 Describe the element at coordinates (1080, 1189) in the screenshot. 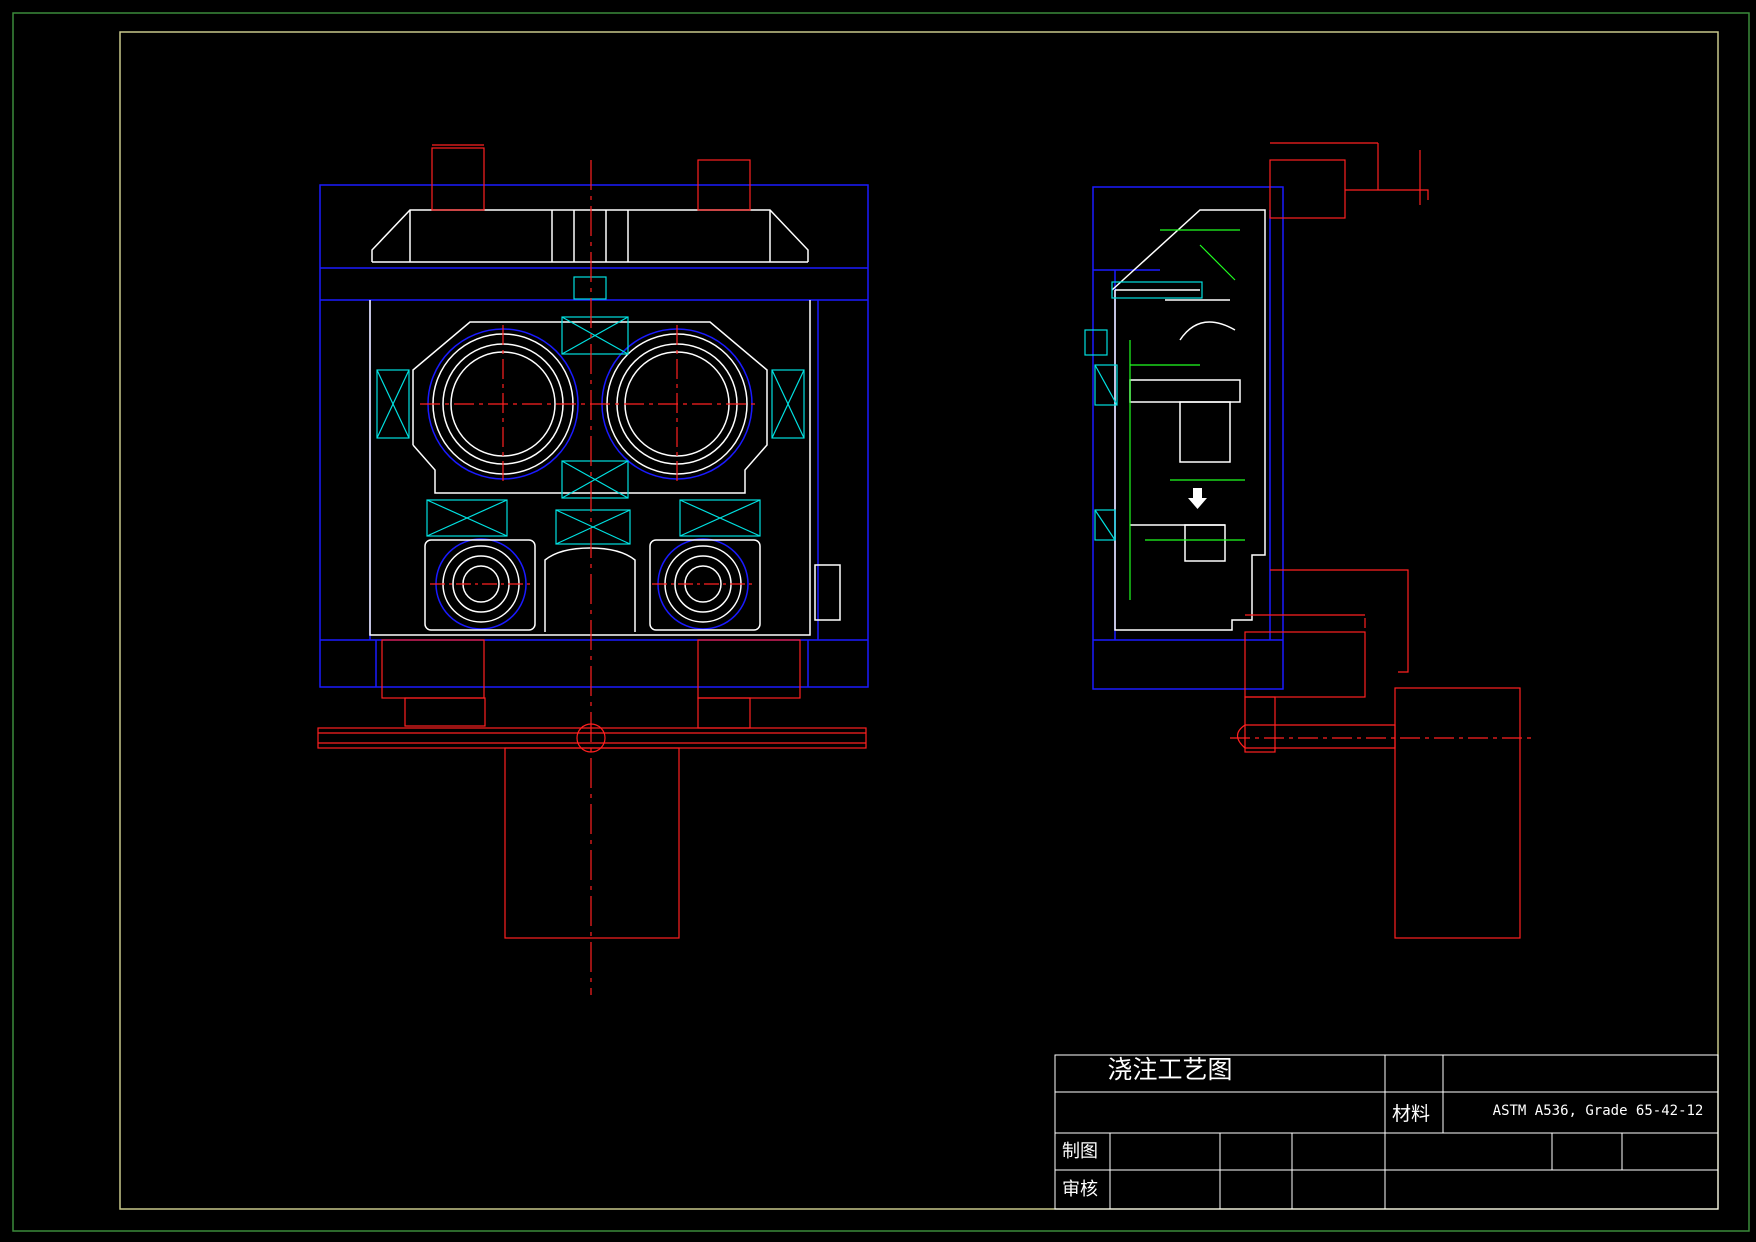

I see `checked-by-label: 审核` at that location.